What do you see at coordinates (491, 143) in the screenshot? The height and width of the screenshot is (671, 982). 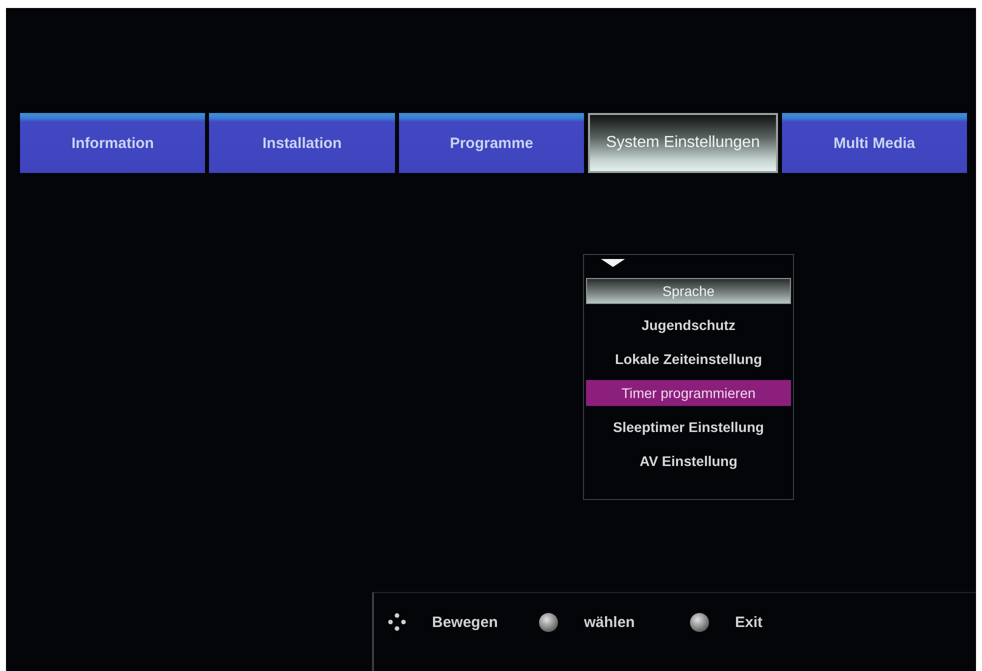 I see `menu-tab: Programme` at bounding box center [491, 143].